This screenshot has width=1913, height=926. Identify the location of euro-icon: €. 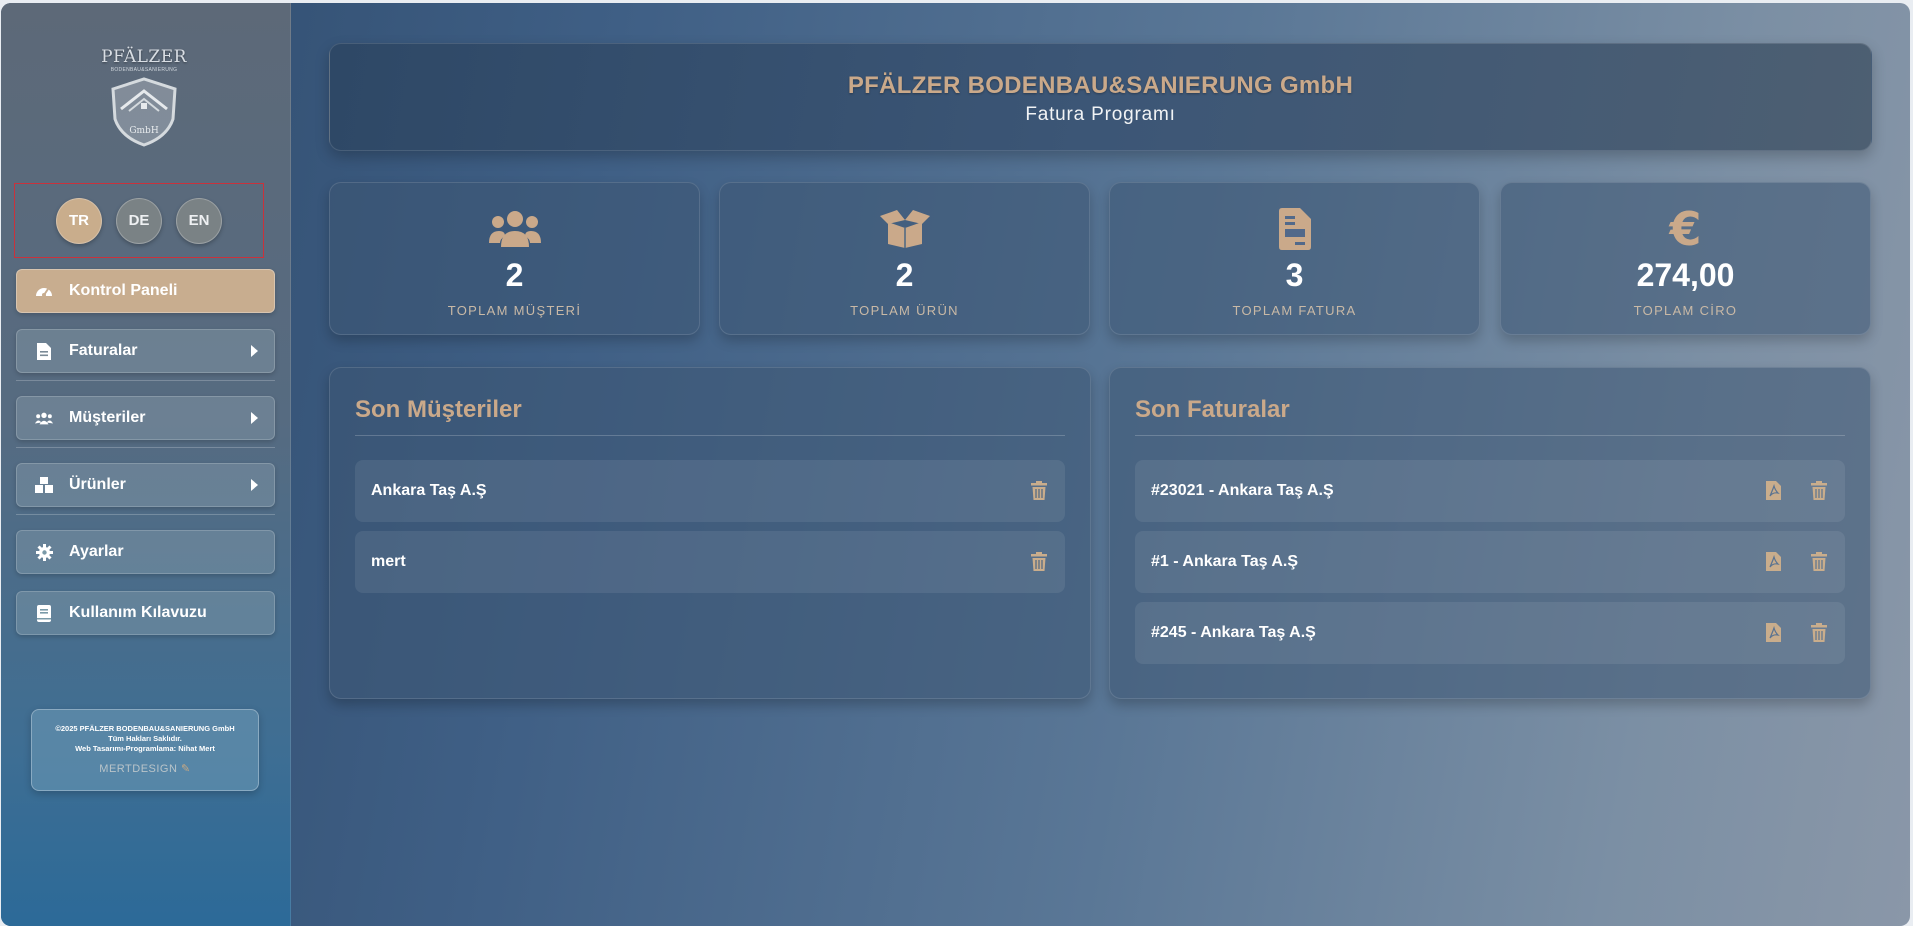
(1685, 229).